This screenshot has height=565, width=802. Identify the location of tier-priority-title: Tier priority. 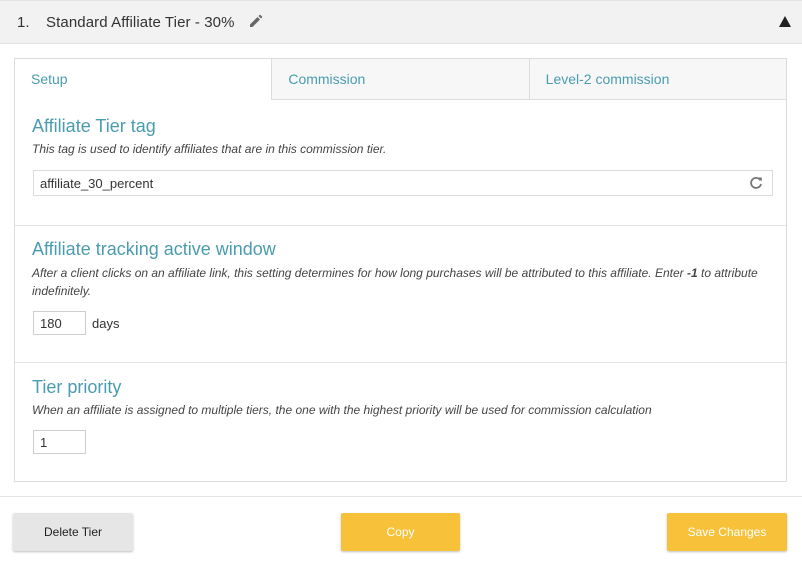
(77, 387).